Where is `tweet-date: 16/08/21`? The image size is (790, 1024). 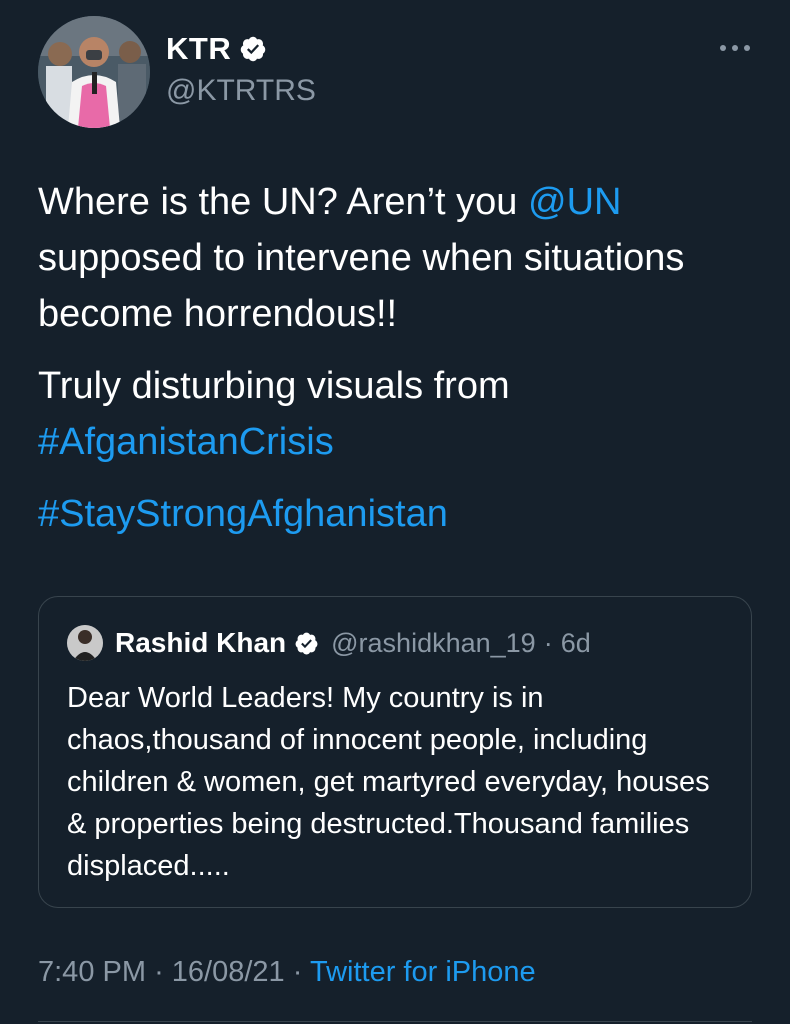
tweet-date: 16/08/21 is located at coordinates (228, 972).